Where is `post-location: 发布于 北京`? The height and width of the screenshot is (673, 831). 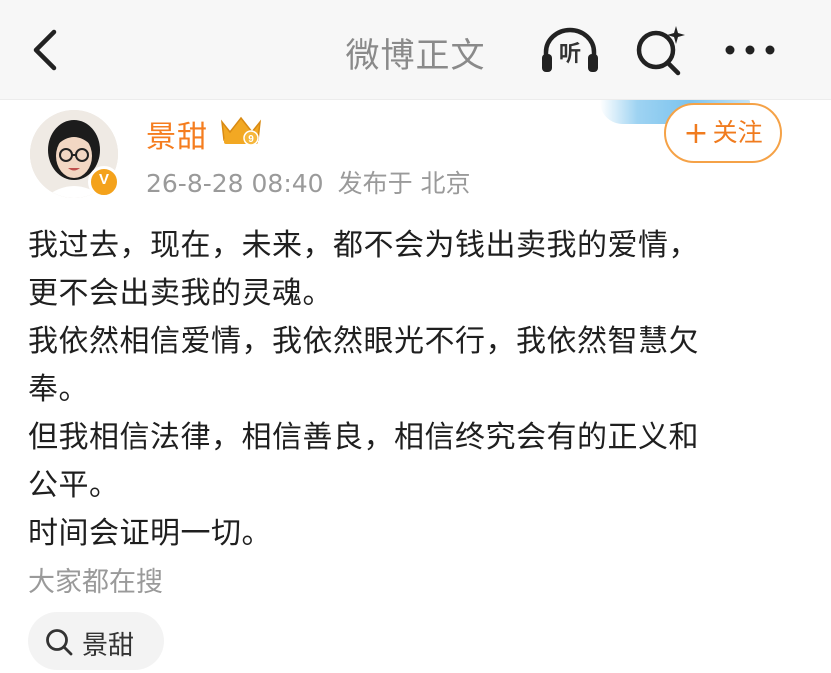 post-location: 发布于 北京 is located at coordinates (404, 183).